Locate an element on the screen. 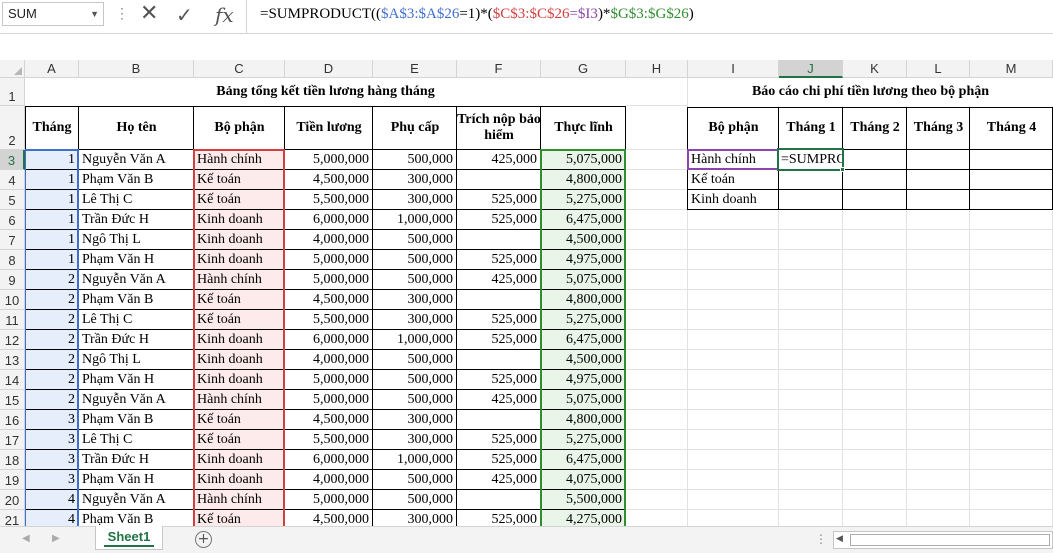  chevron-down-icon: ▼ is located at coordinates (94, 14).